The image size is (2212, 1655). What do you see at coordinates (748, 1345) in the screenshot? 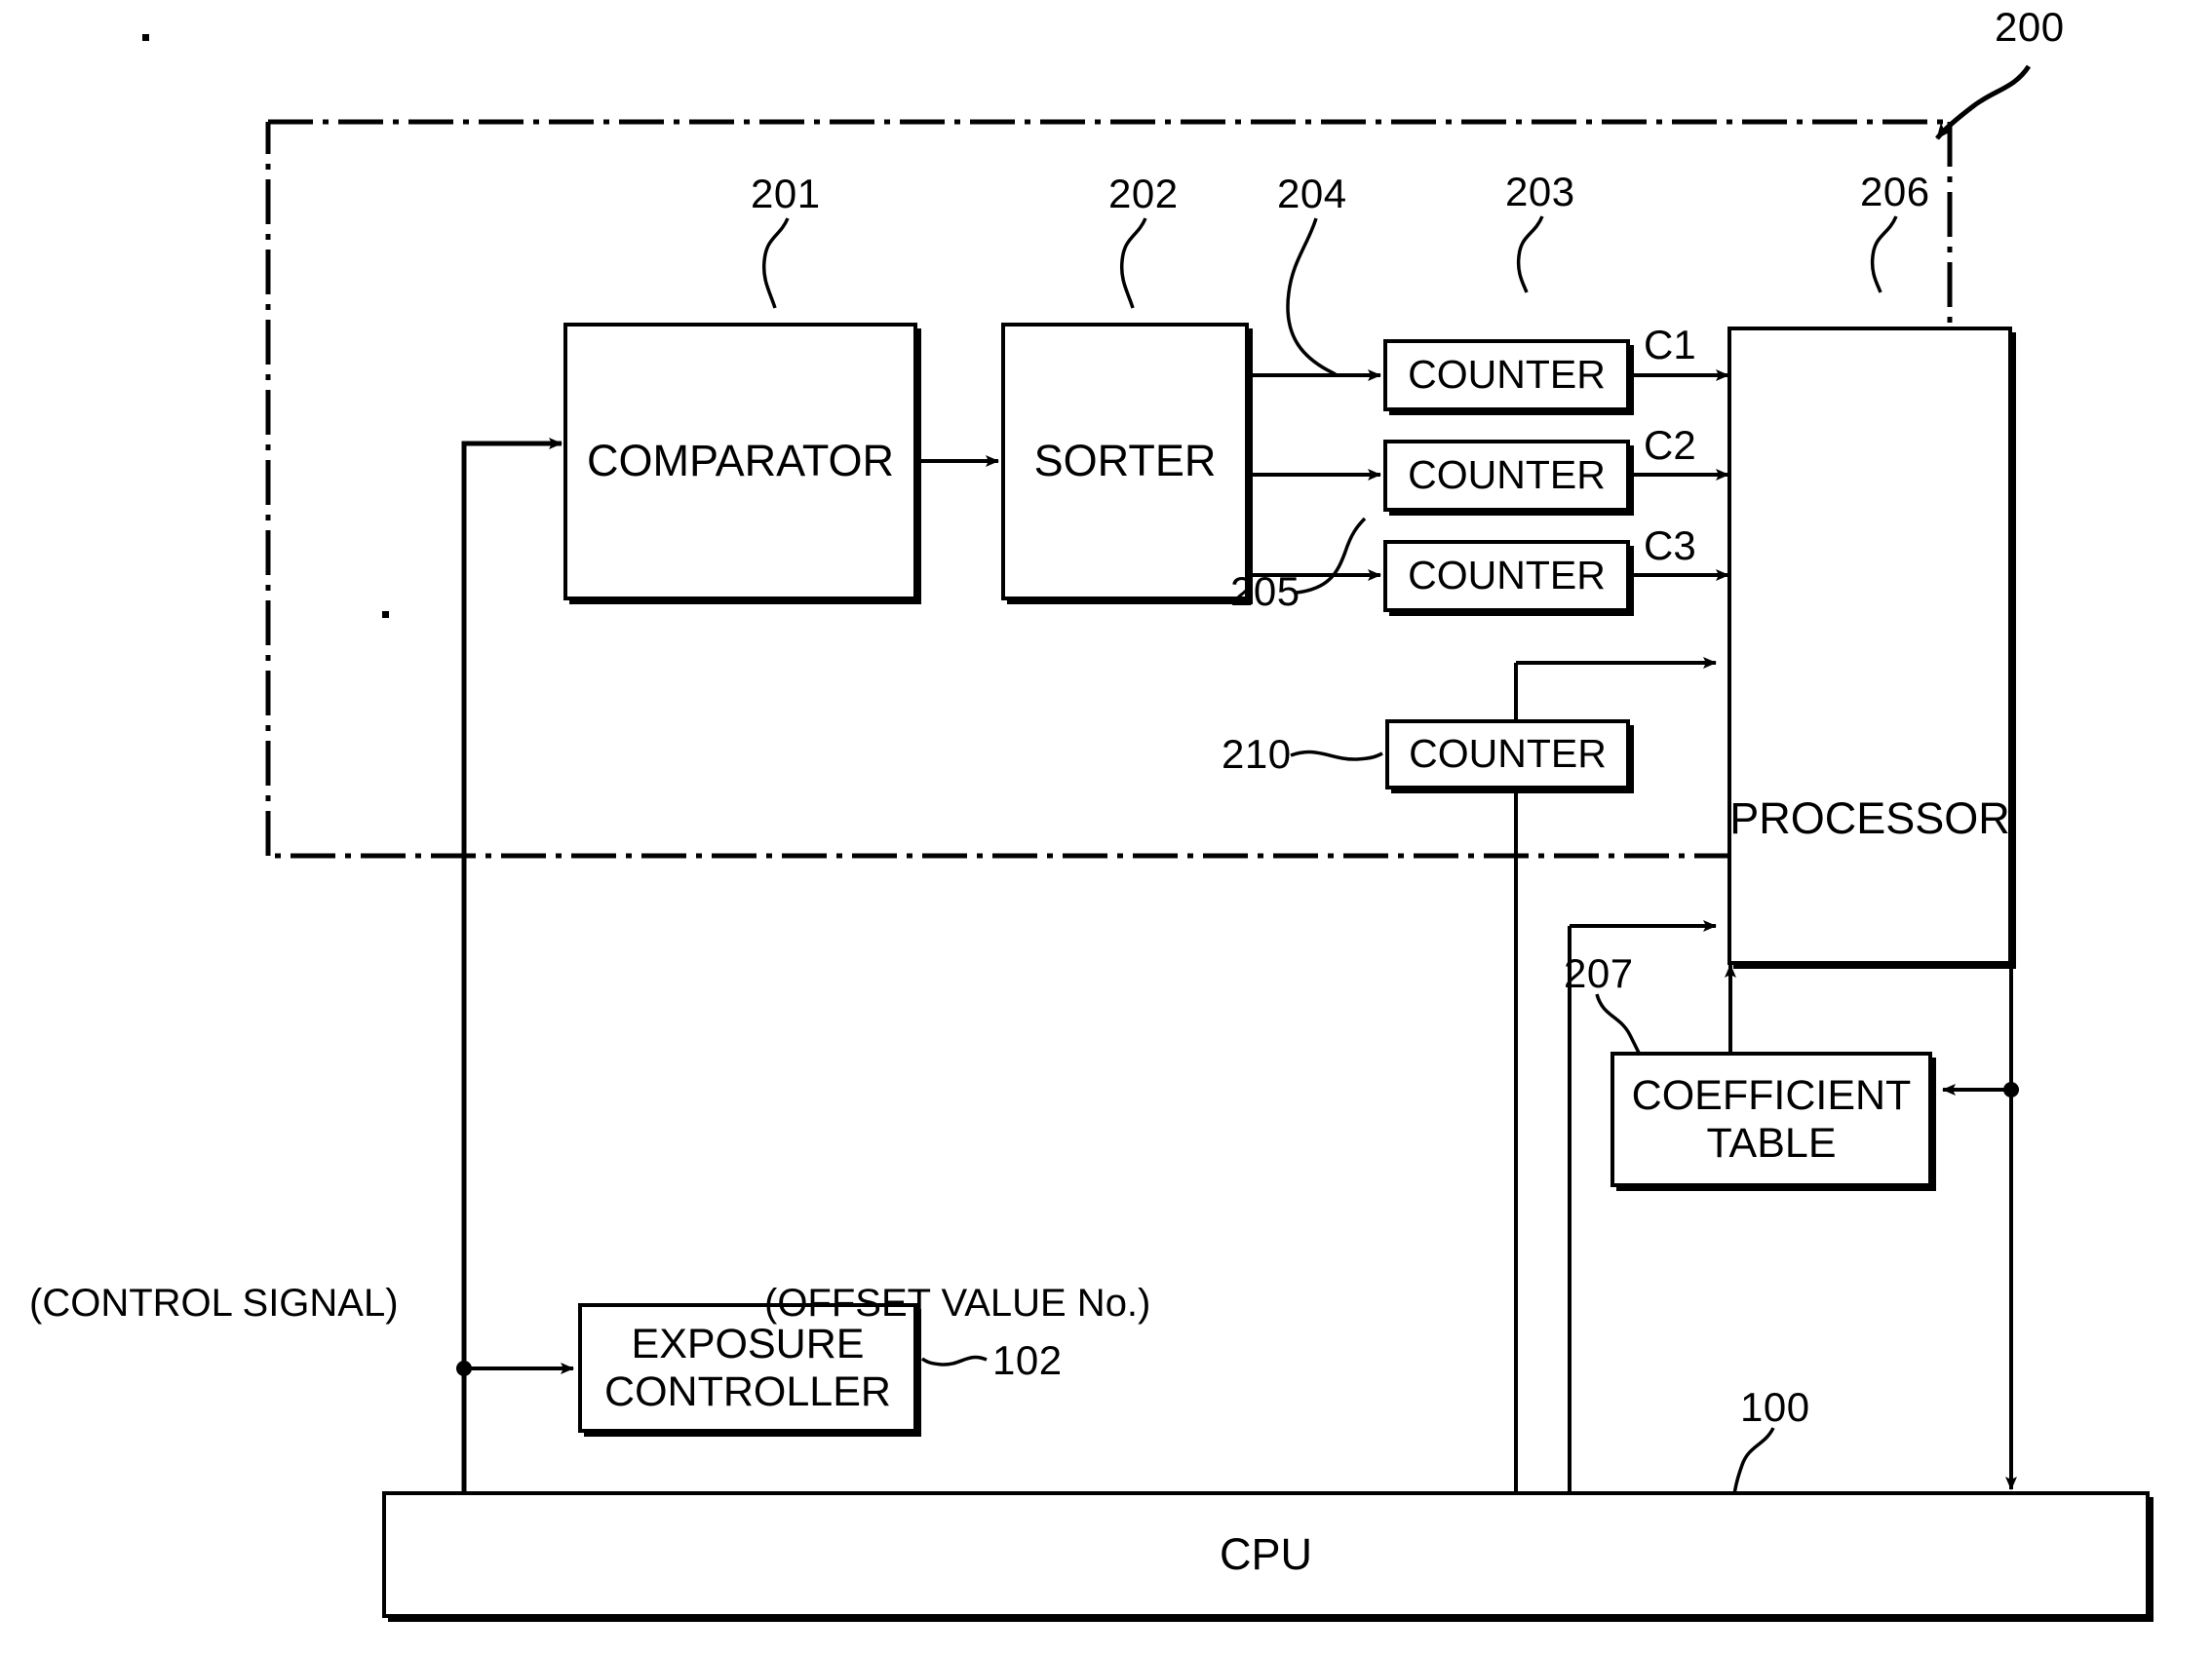
I see `exposure-controller-label-line1: EXPOSURE` at bounding box center [748, 1345].